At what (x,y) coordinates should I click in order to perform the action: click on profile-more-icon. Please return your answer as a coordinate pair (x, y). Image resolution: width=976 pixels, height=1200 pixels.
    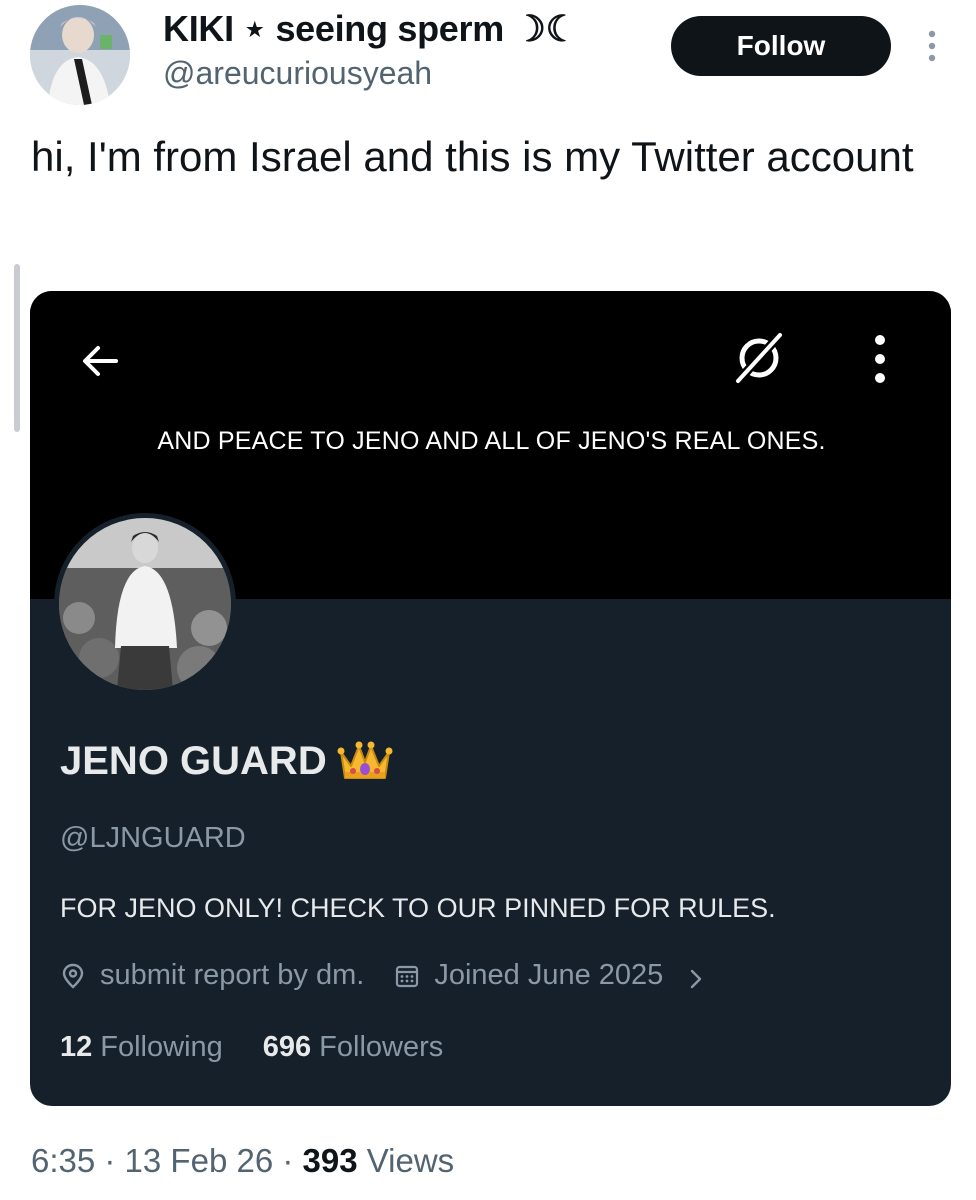
    Looking at the image, I should click on (880, 359).